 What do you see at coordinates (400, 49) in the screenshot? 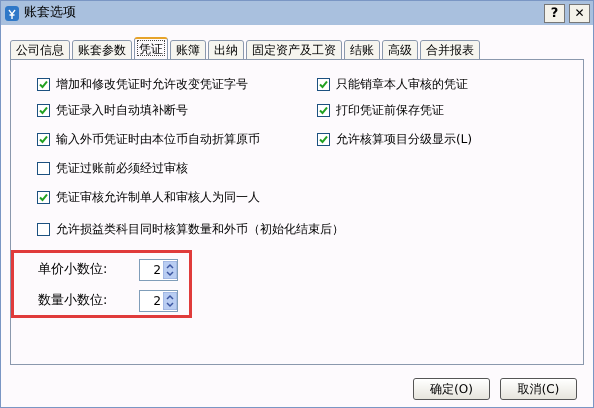
I see `tab: 高级` at bounding box center [400, 49].